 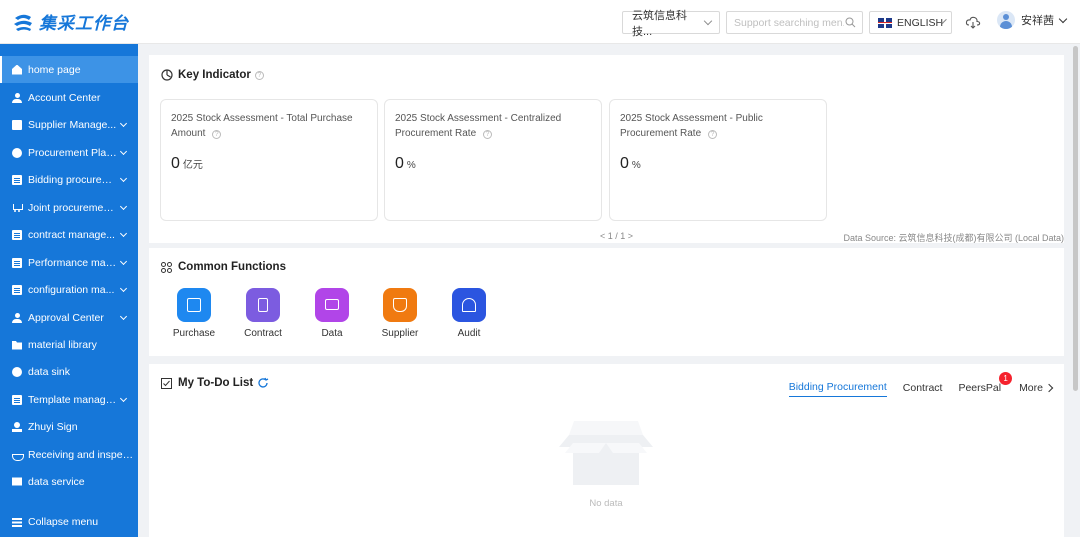 I want to click on sidebar-item-label: Zhuyi Sign, so click(x=53, y=426).